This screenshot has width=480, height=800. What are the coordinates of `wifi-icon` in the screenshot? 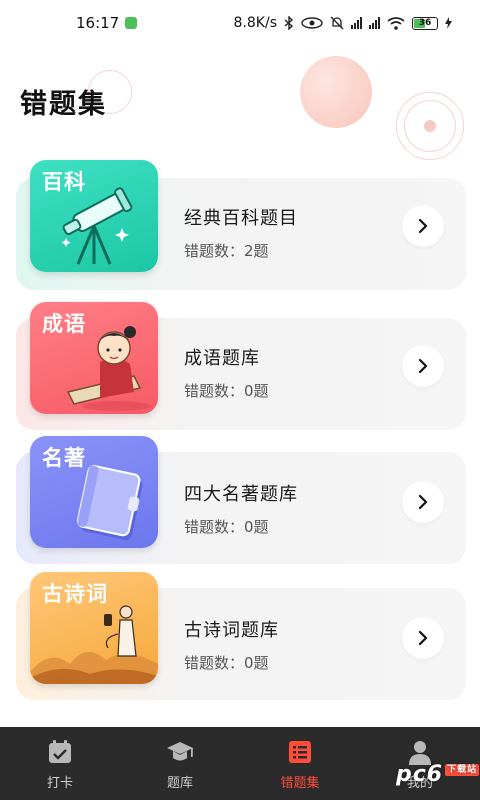 It's located at (396, 23).